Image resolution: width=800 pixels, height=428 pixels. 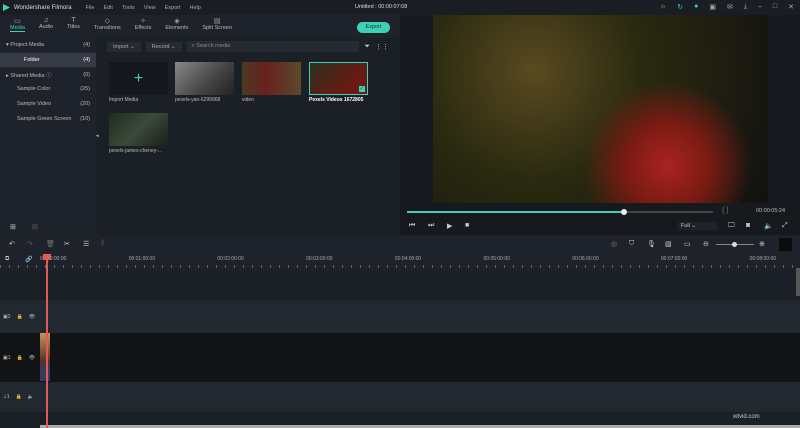 I want to click on video-track-icon: ▣2, so click(x=7, y=316).